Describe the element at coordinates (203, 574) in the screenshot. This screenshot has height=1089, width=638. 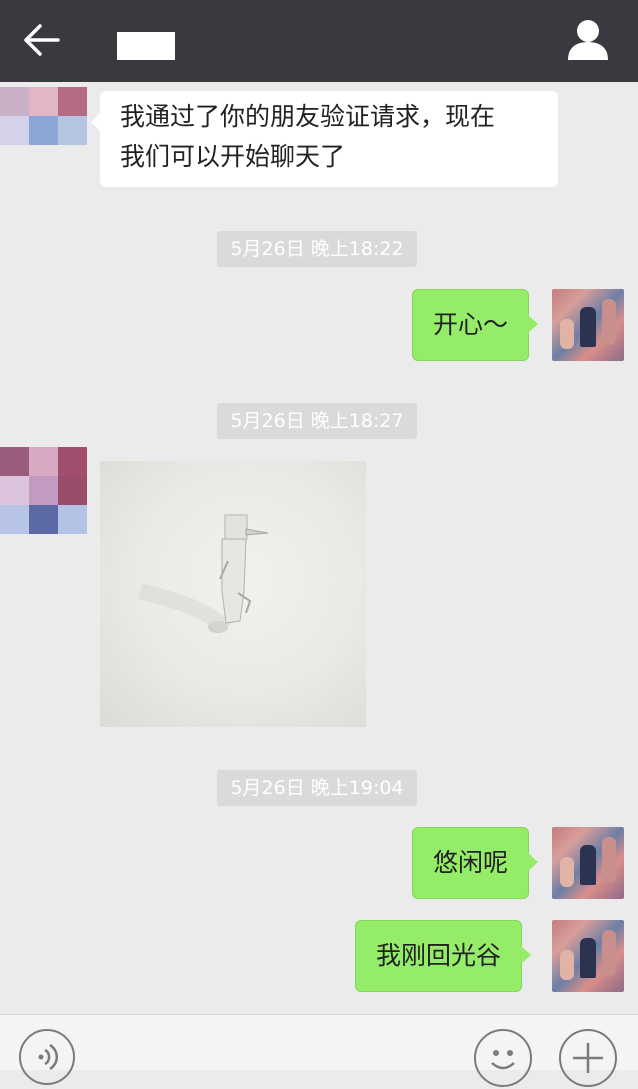
I see `paper-figure-image` at that location.